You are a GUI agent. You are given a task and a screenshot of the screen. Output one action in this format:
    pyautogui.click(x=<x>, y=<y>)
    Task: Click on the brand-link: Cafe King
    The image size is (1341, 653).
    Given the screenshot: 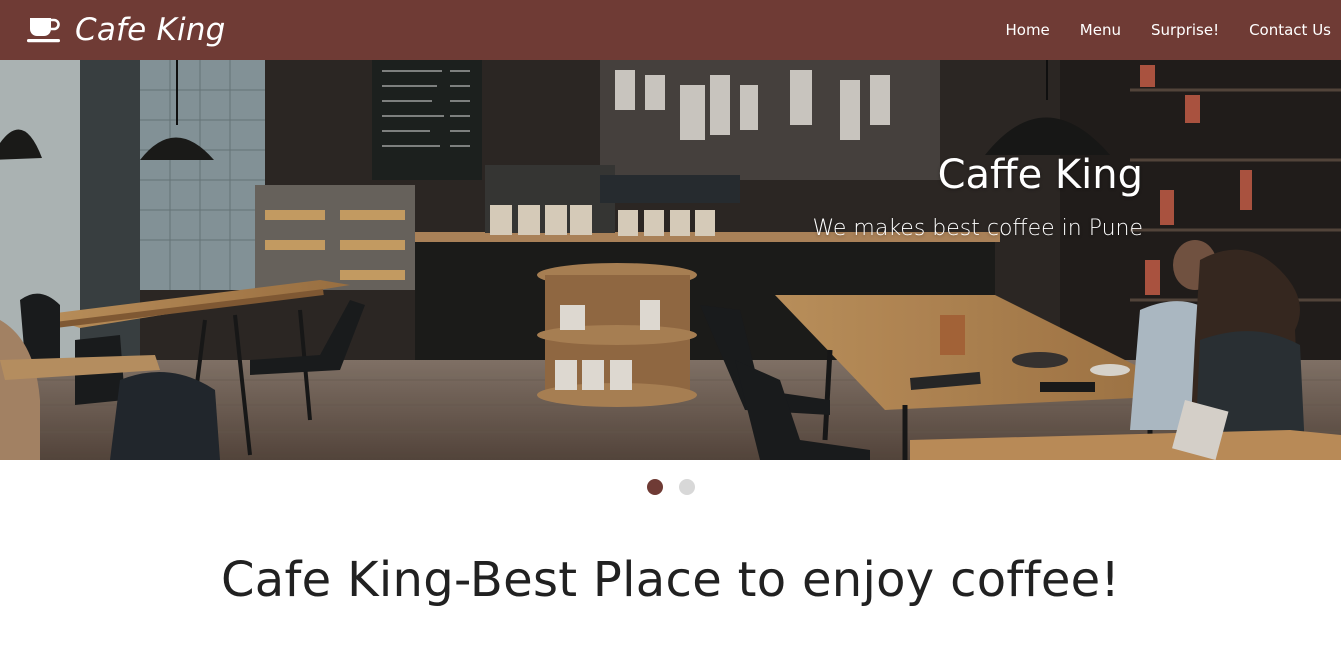 What is the action you would take?
    pyautogui.click(x=126, y=30)
    